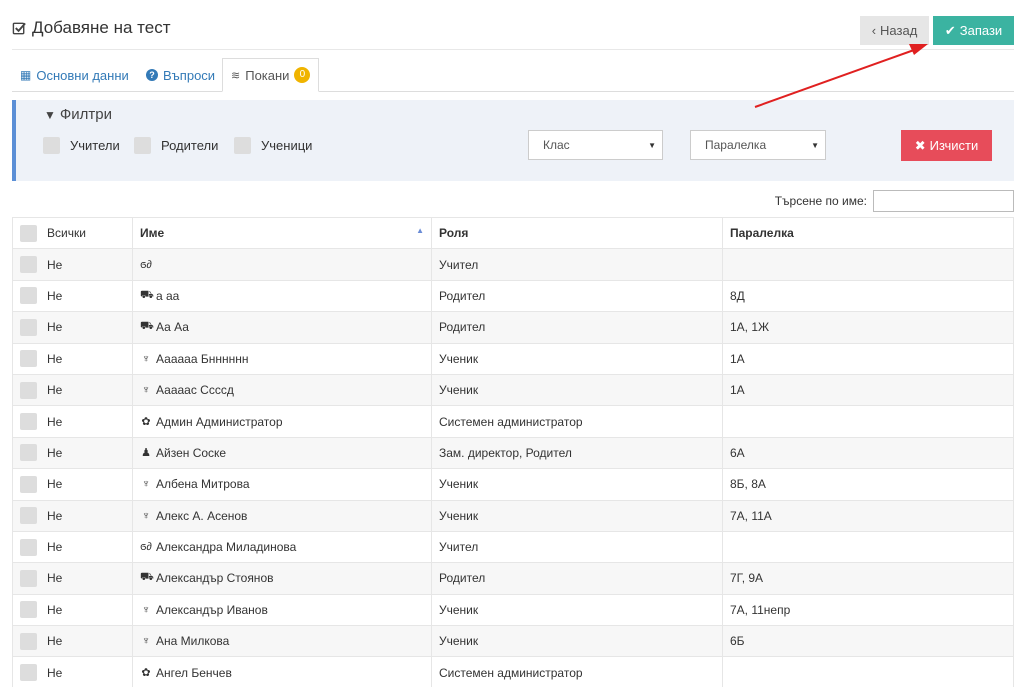  I want to click on save-button: ✔ Запази, so click(973, 30).